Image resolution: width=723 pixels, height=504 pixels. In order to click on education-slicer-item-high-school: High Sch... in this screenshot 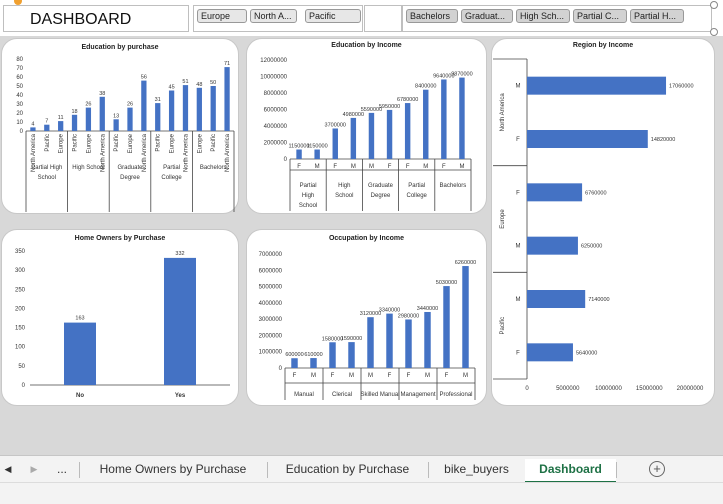, I will do `click(543, 16)`.